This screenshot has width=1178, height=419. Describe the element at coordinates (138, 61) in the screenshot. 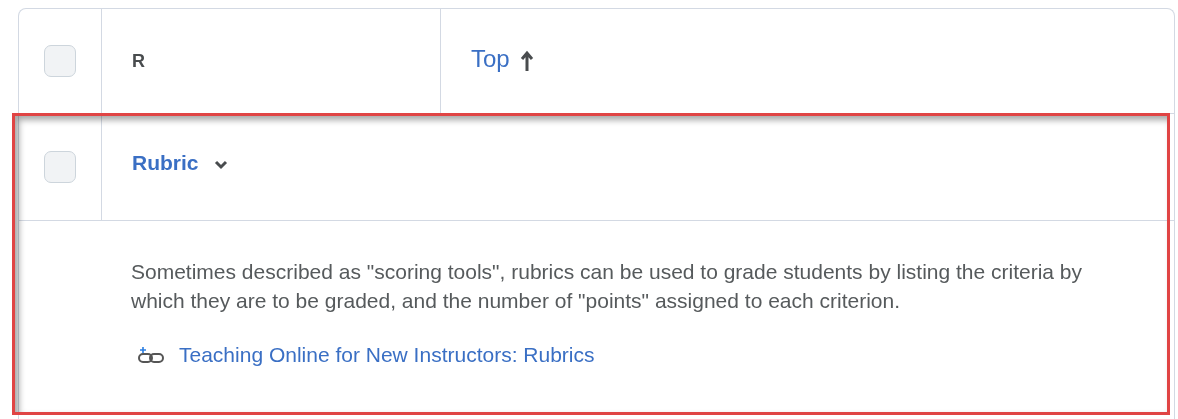

I see `column-header: R` at that location.